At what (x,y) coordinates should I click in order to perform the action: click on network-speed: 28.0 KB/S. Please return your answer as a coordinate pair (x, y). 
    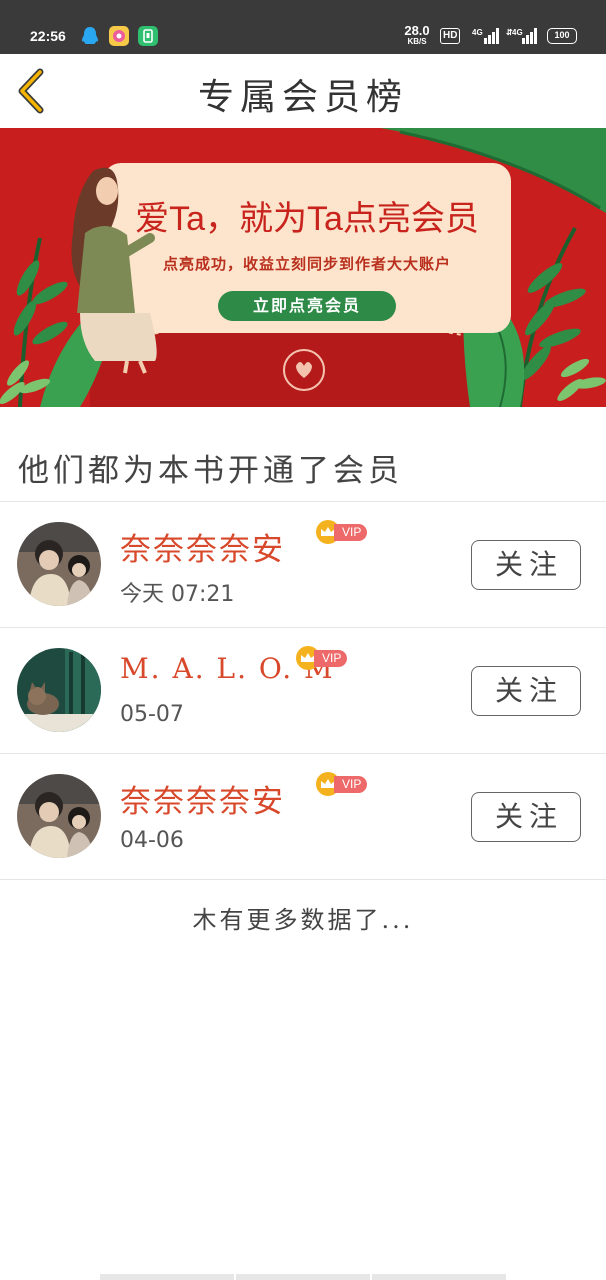
    Looking at the image, I should click on (417, 34).